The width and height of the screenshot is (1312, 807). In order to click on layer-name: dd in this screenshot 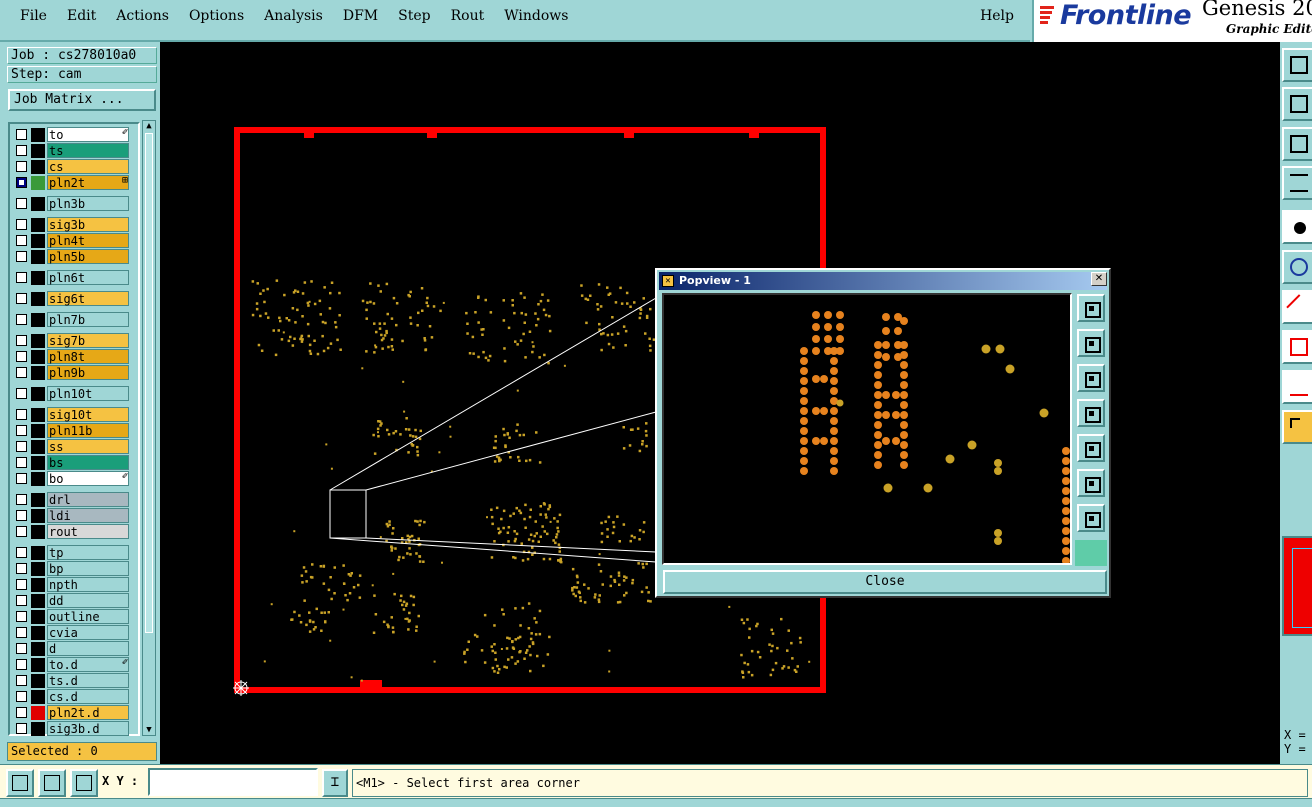, I will do `click(88, 600)`.